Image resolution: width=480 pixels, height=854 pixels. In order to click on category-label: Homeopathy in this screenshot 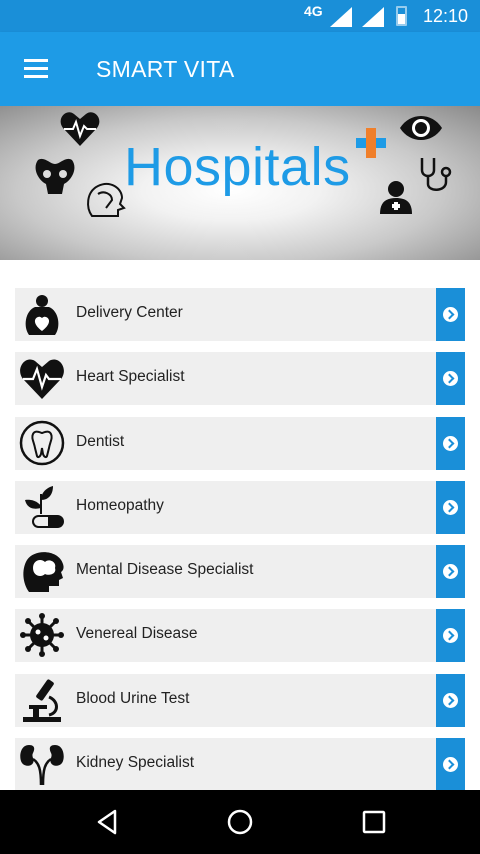, I will do `click(120, 505)`.